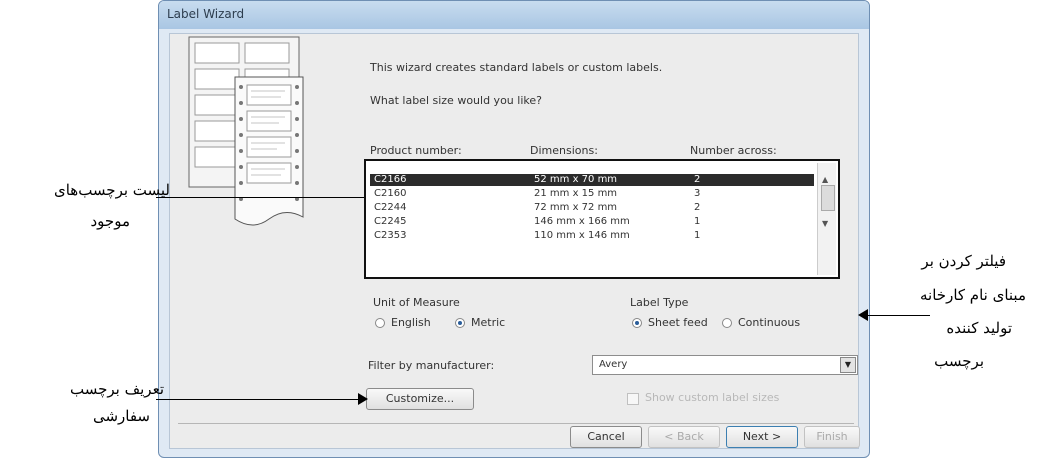  What do you see at coordinates (576, 193) in the screenshot?
I see `dimensions: 21 mm x 15 mm` at bounding box center [576, 193].